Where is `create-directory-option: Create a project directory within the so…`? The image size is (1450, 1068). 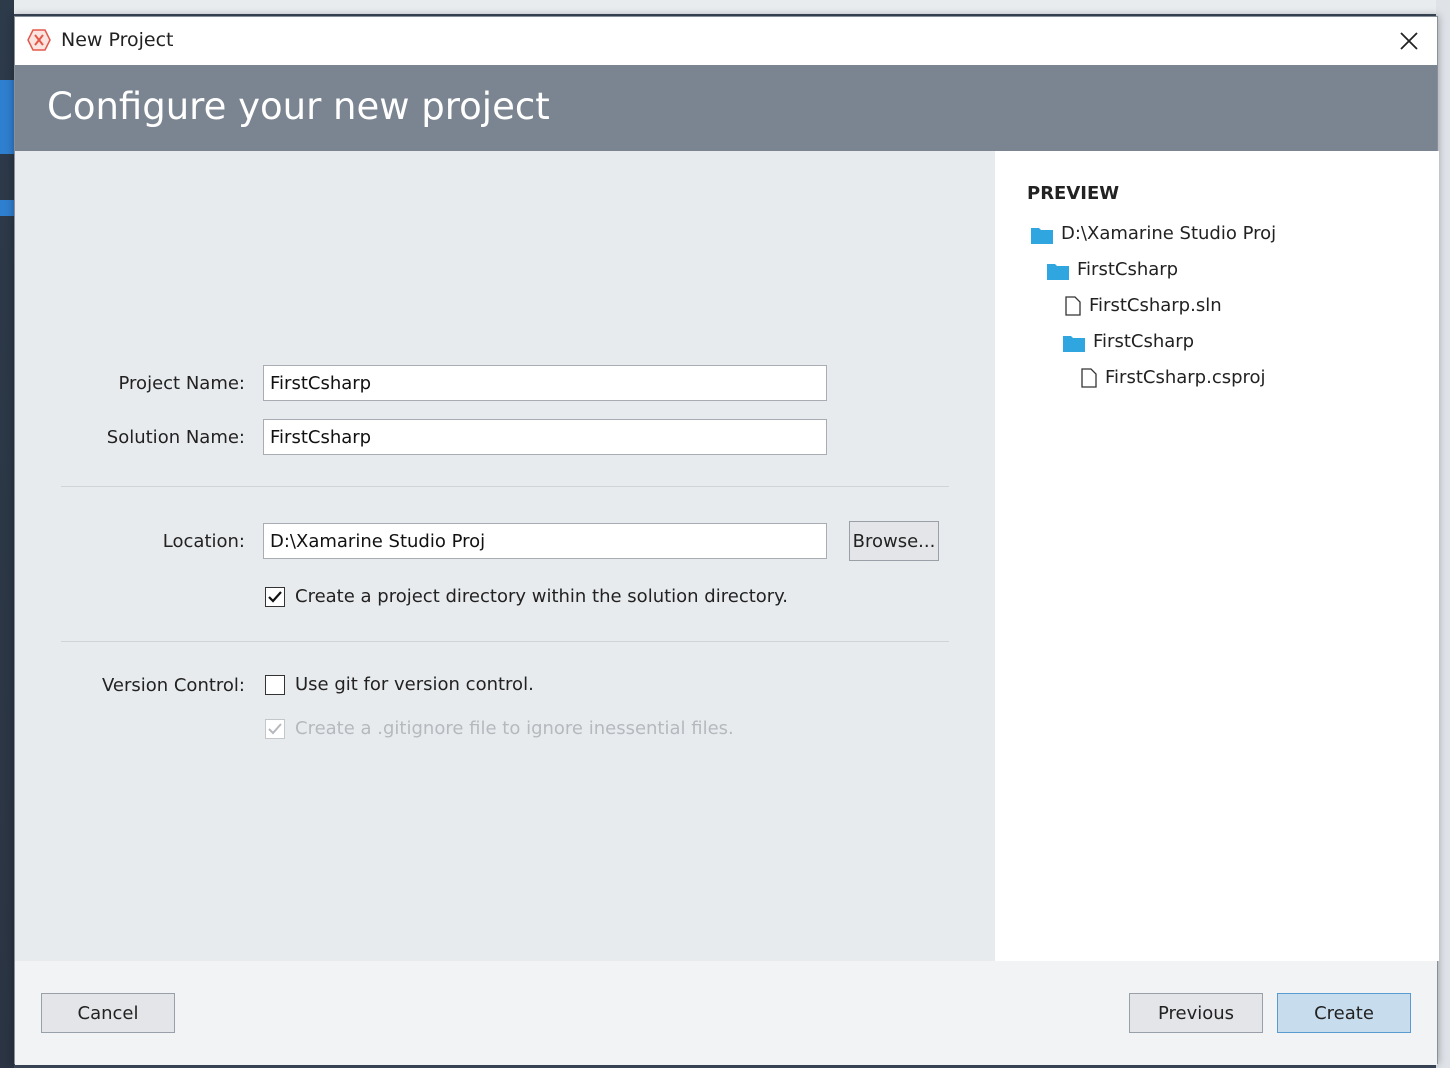 create-directory-option: Create a project directory within the so… is located at coordinates (526, 596).